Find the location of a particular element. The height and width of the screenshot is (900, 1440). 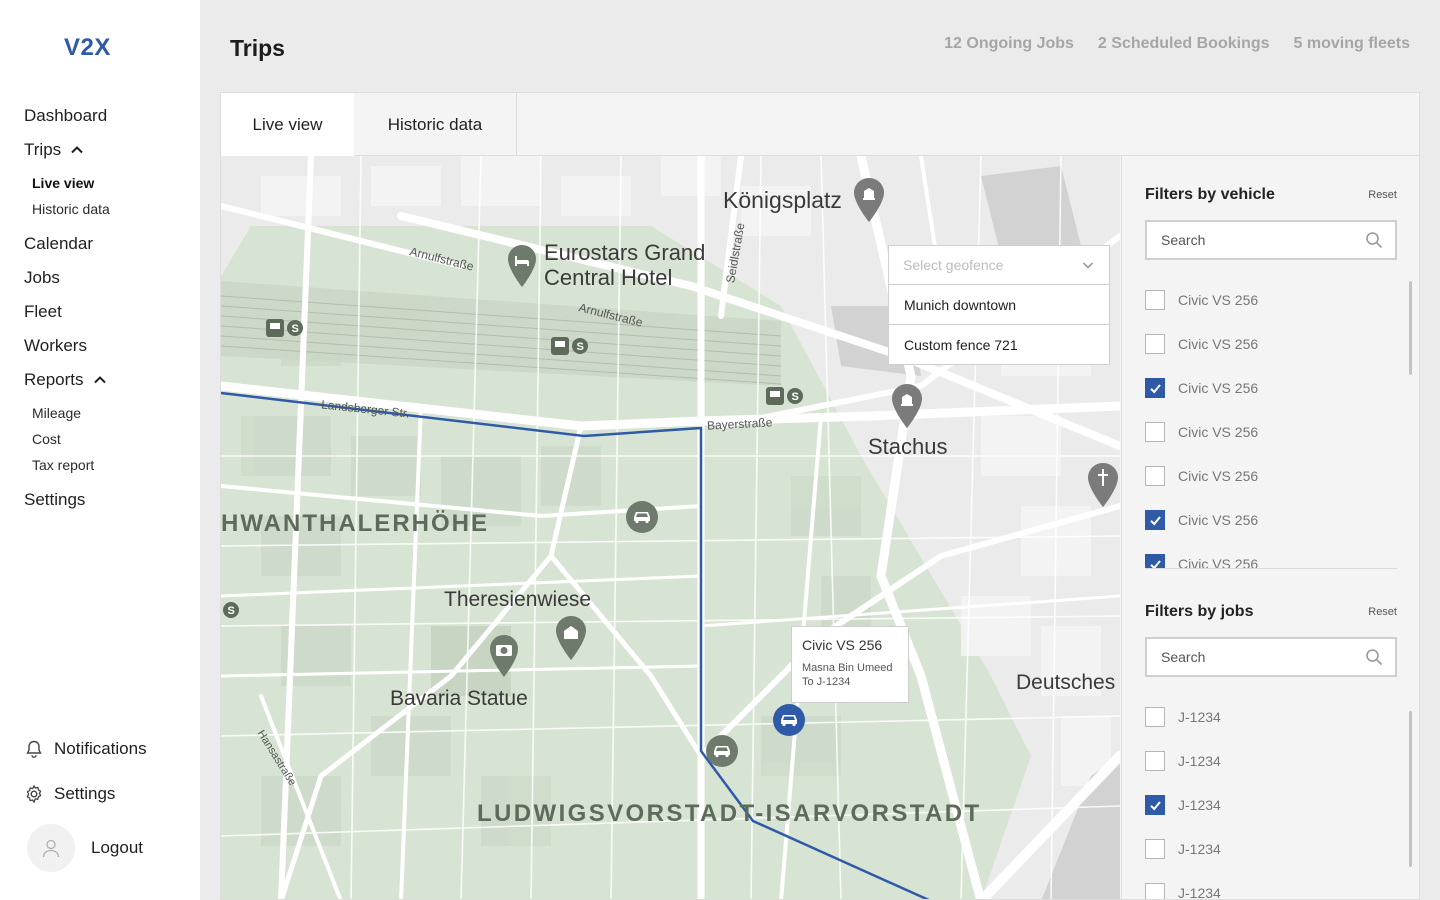

sidebar-item-jobs: Jobs is located at coordinates (109, 278).